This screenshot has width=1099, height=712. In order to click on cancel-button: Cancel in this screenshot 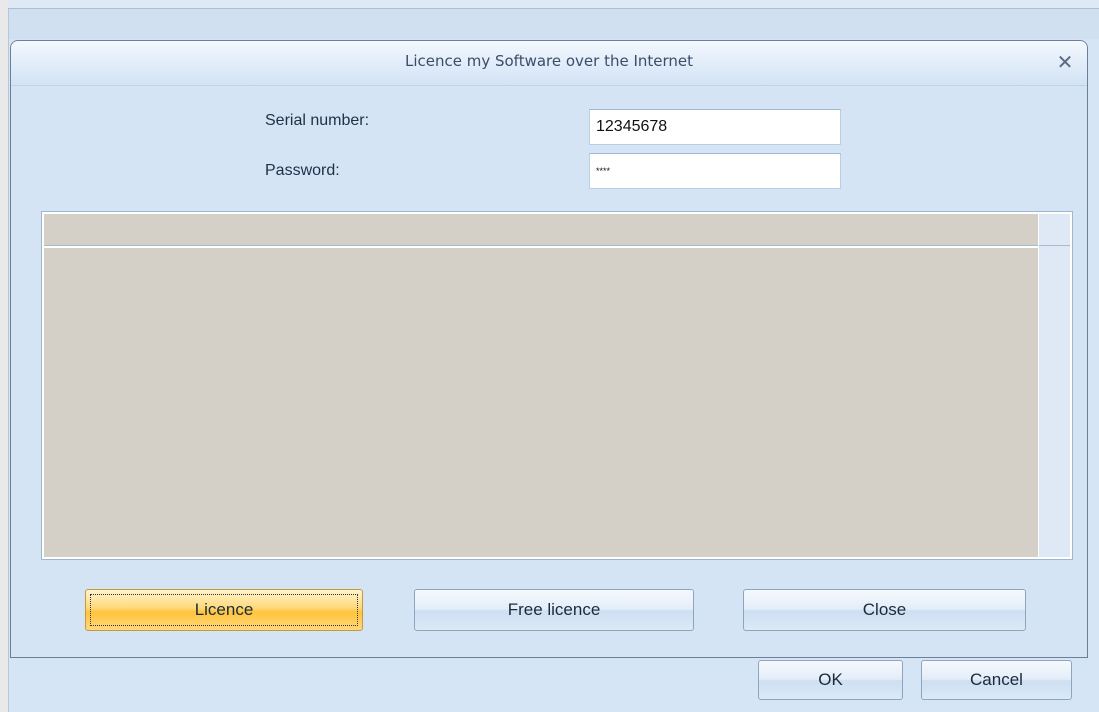, I will do `click(996, 680)`.